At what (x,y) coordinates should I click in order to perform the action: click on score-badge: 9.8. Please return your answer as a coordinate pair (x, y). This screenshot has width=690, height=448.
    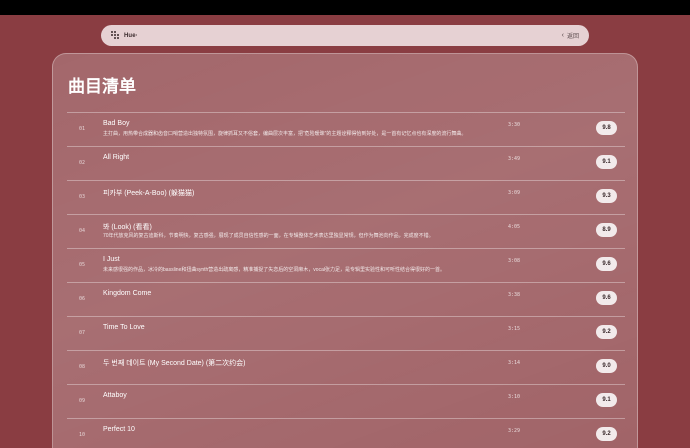
    Looking at the image, I should click on (606, 128).